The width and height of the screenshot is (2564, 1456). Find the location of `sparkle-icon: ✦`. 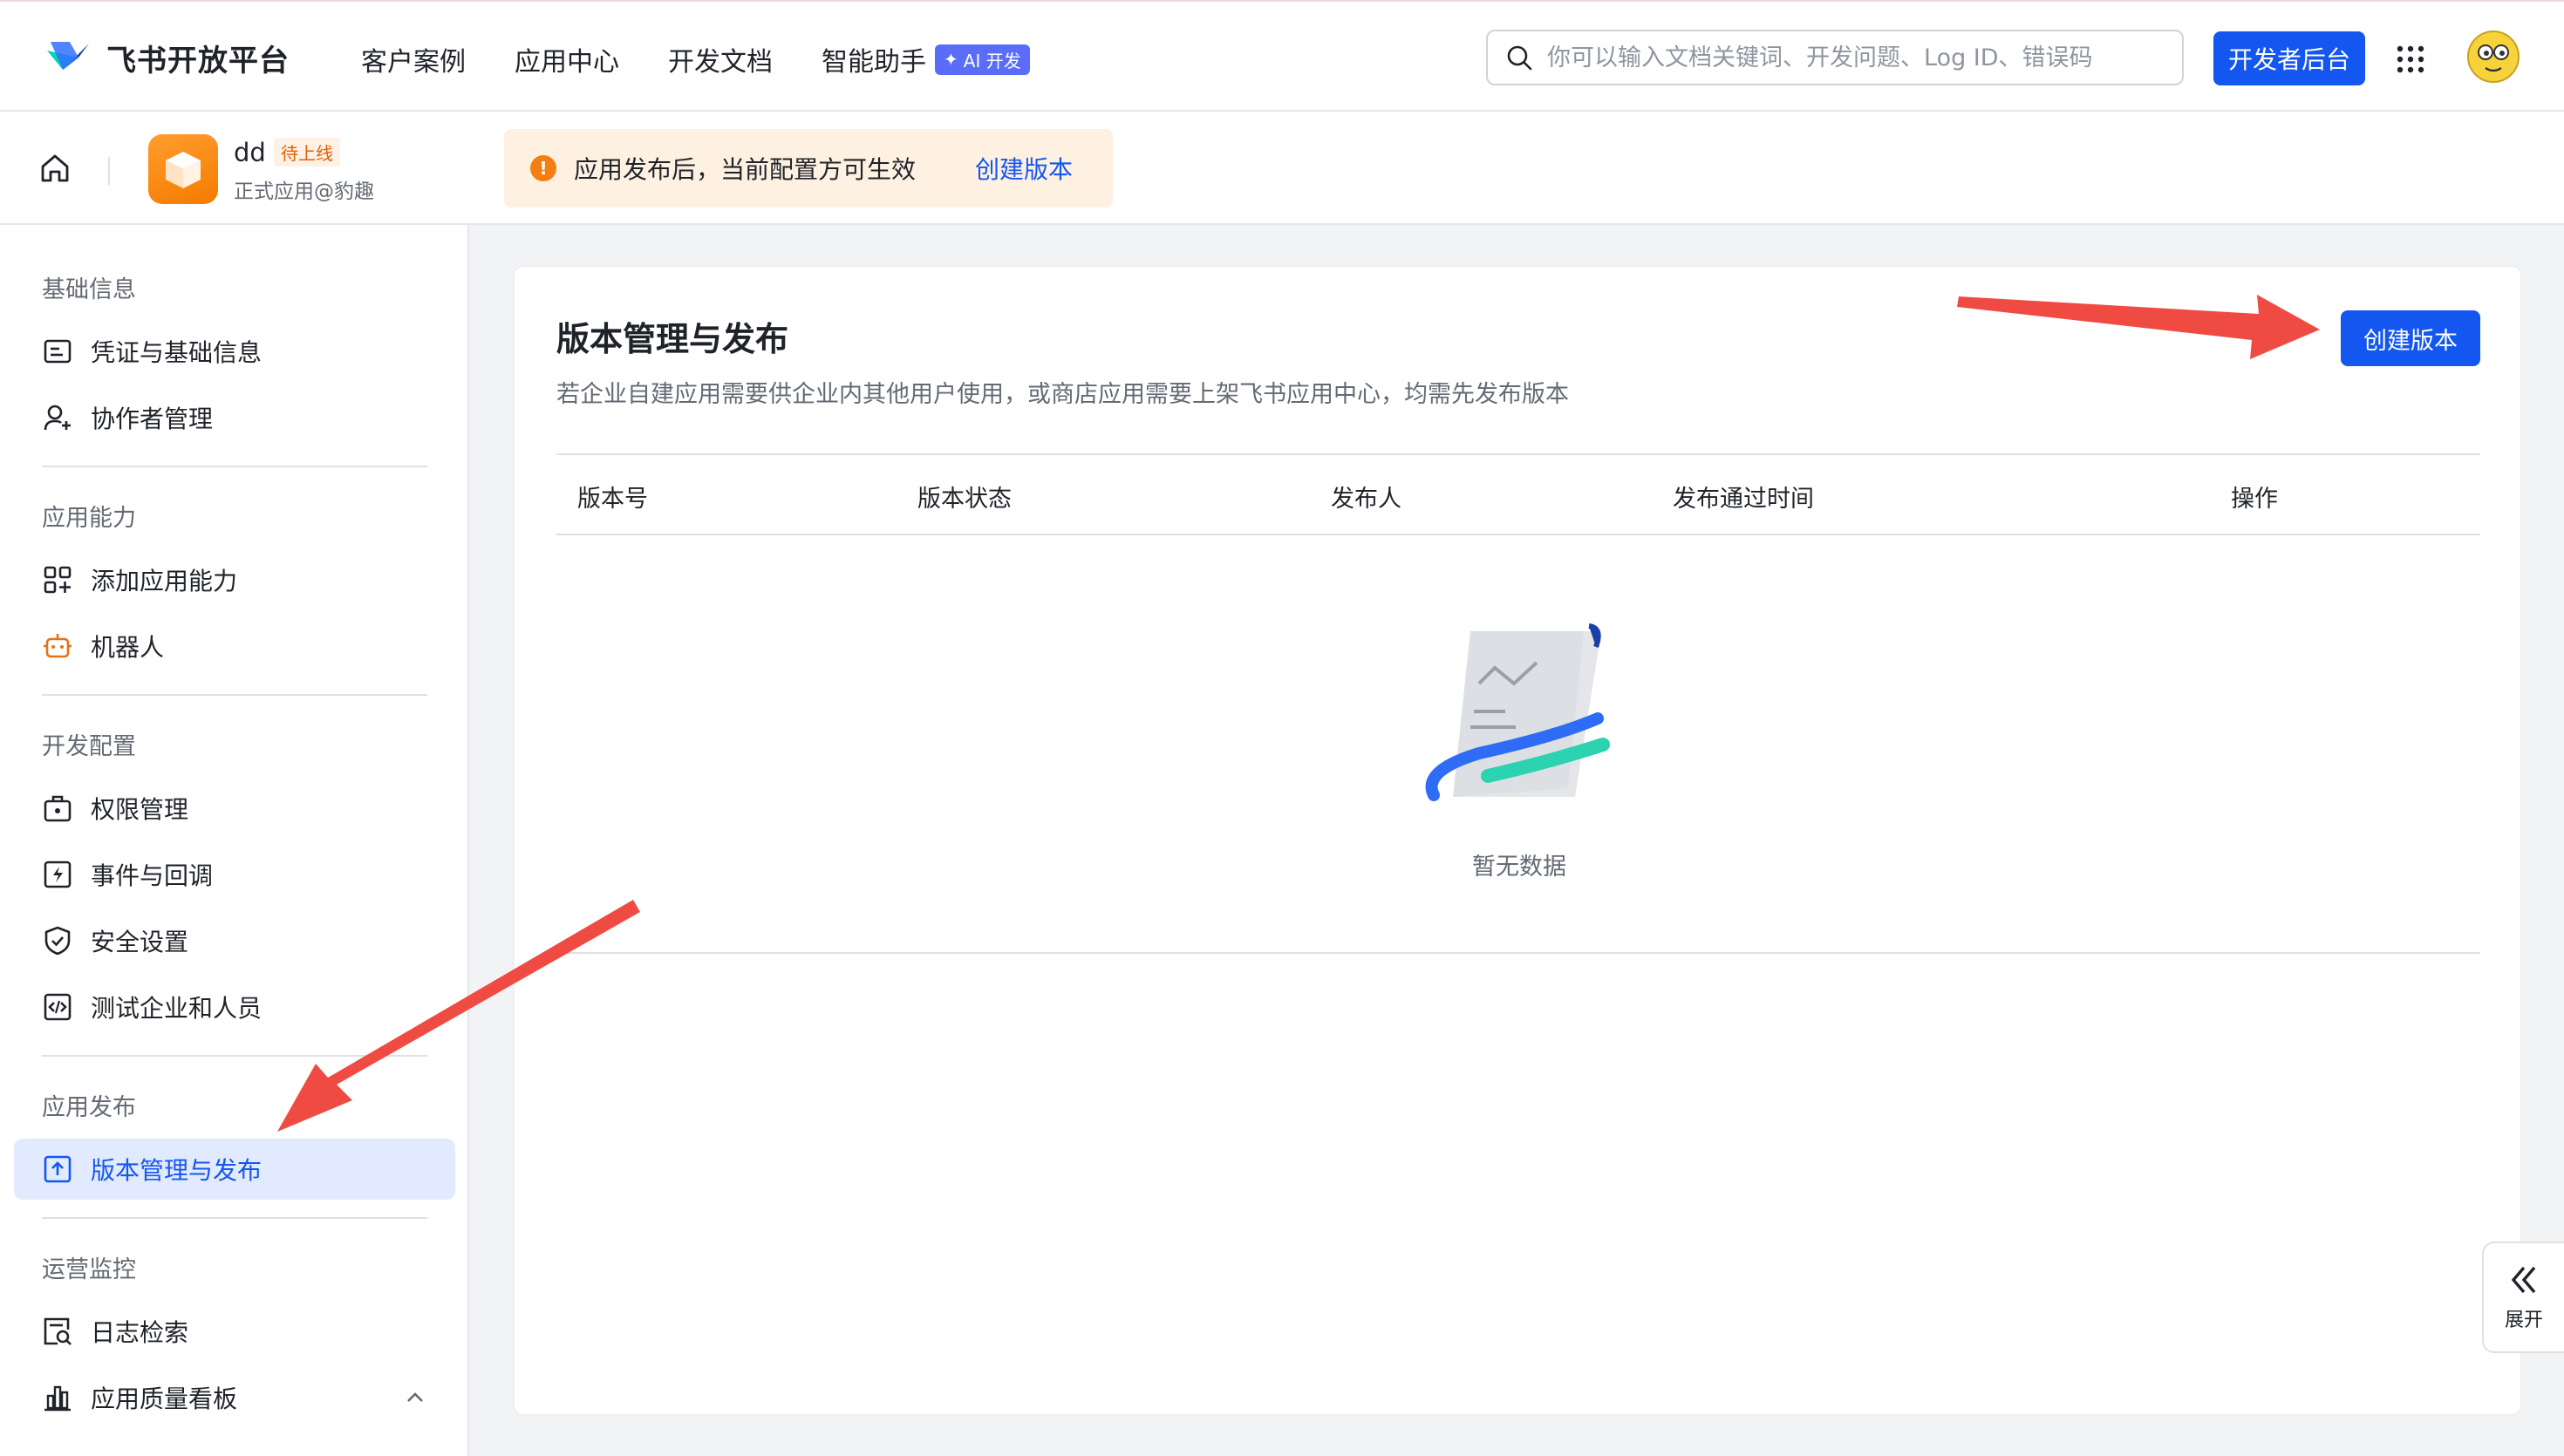

sparkle-icon: ✦ is located at coordinates (951, 59).